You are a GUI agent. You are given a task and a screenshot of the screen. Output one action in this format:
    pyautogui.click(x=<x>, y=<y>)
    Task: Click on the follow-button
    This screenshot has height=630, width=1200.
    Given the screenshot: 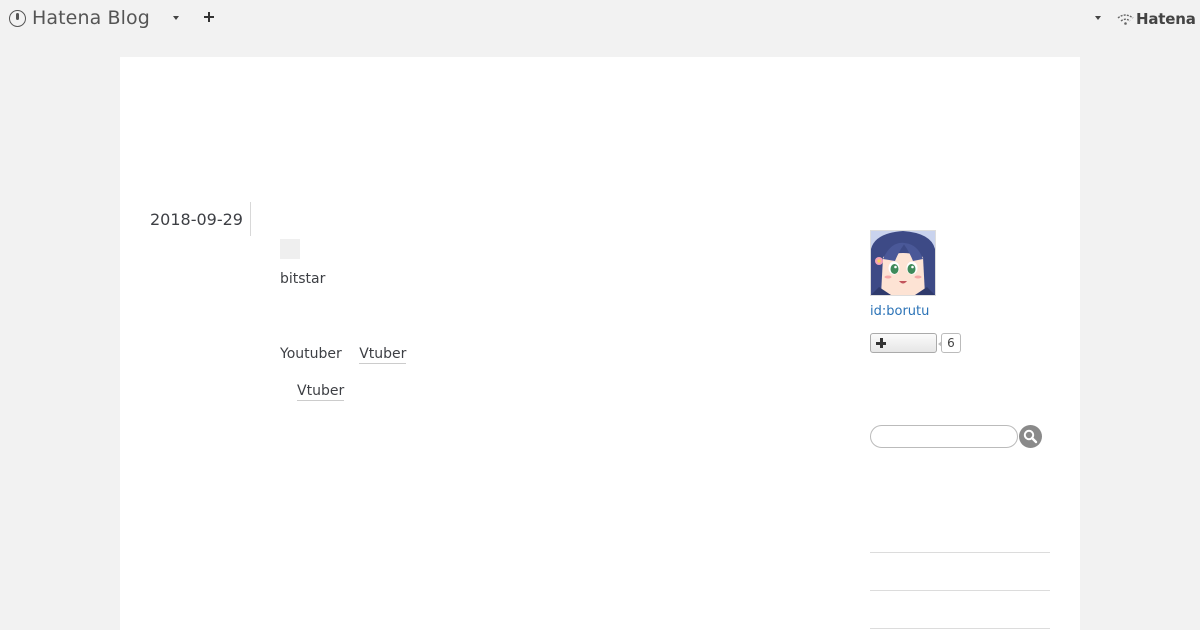 What is the action you would take?
    pyautogui.click(x=903, y=343)
    